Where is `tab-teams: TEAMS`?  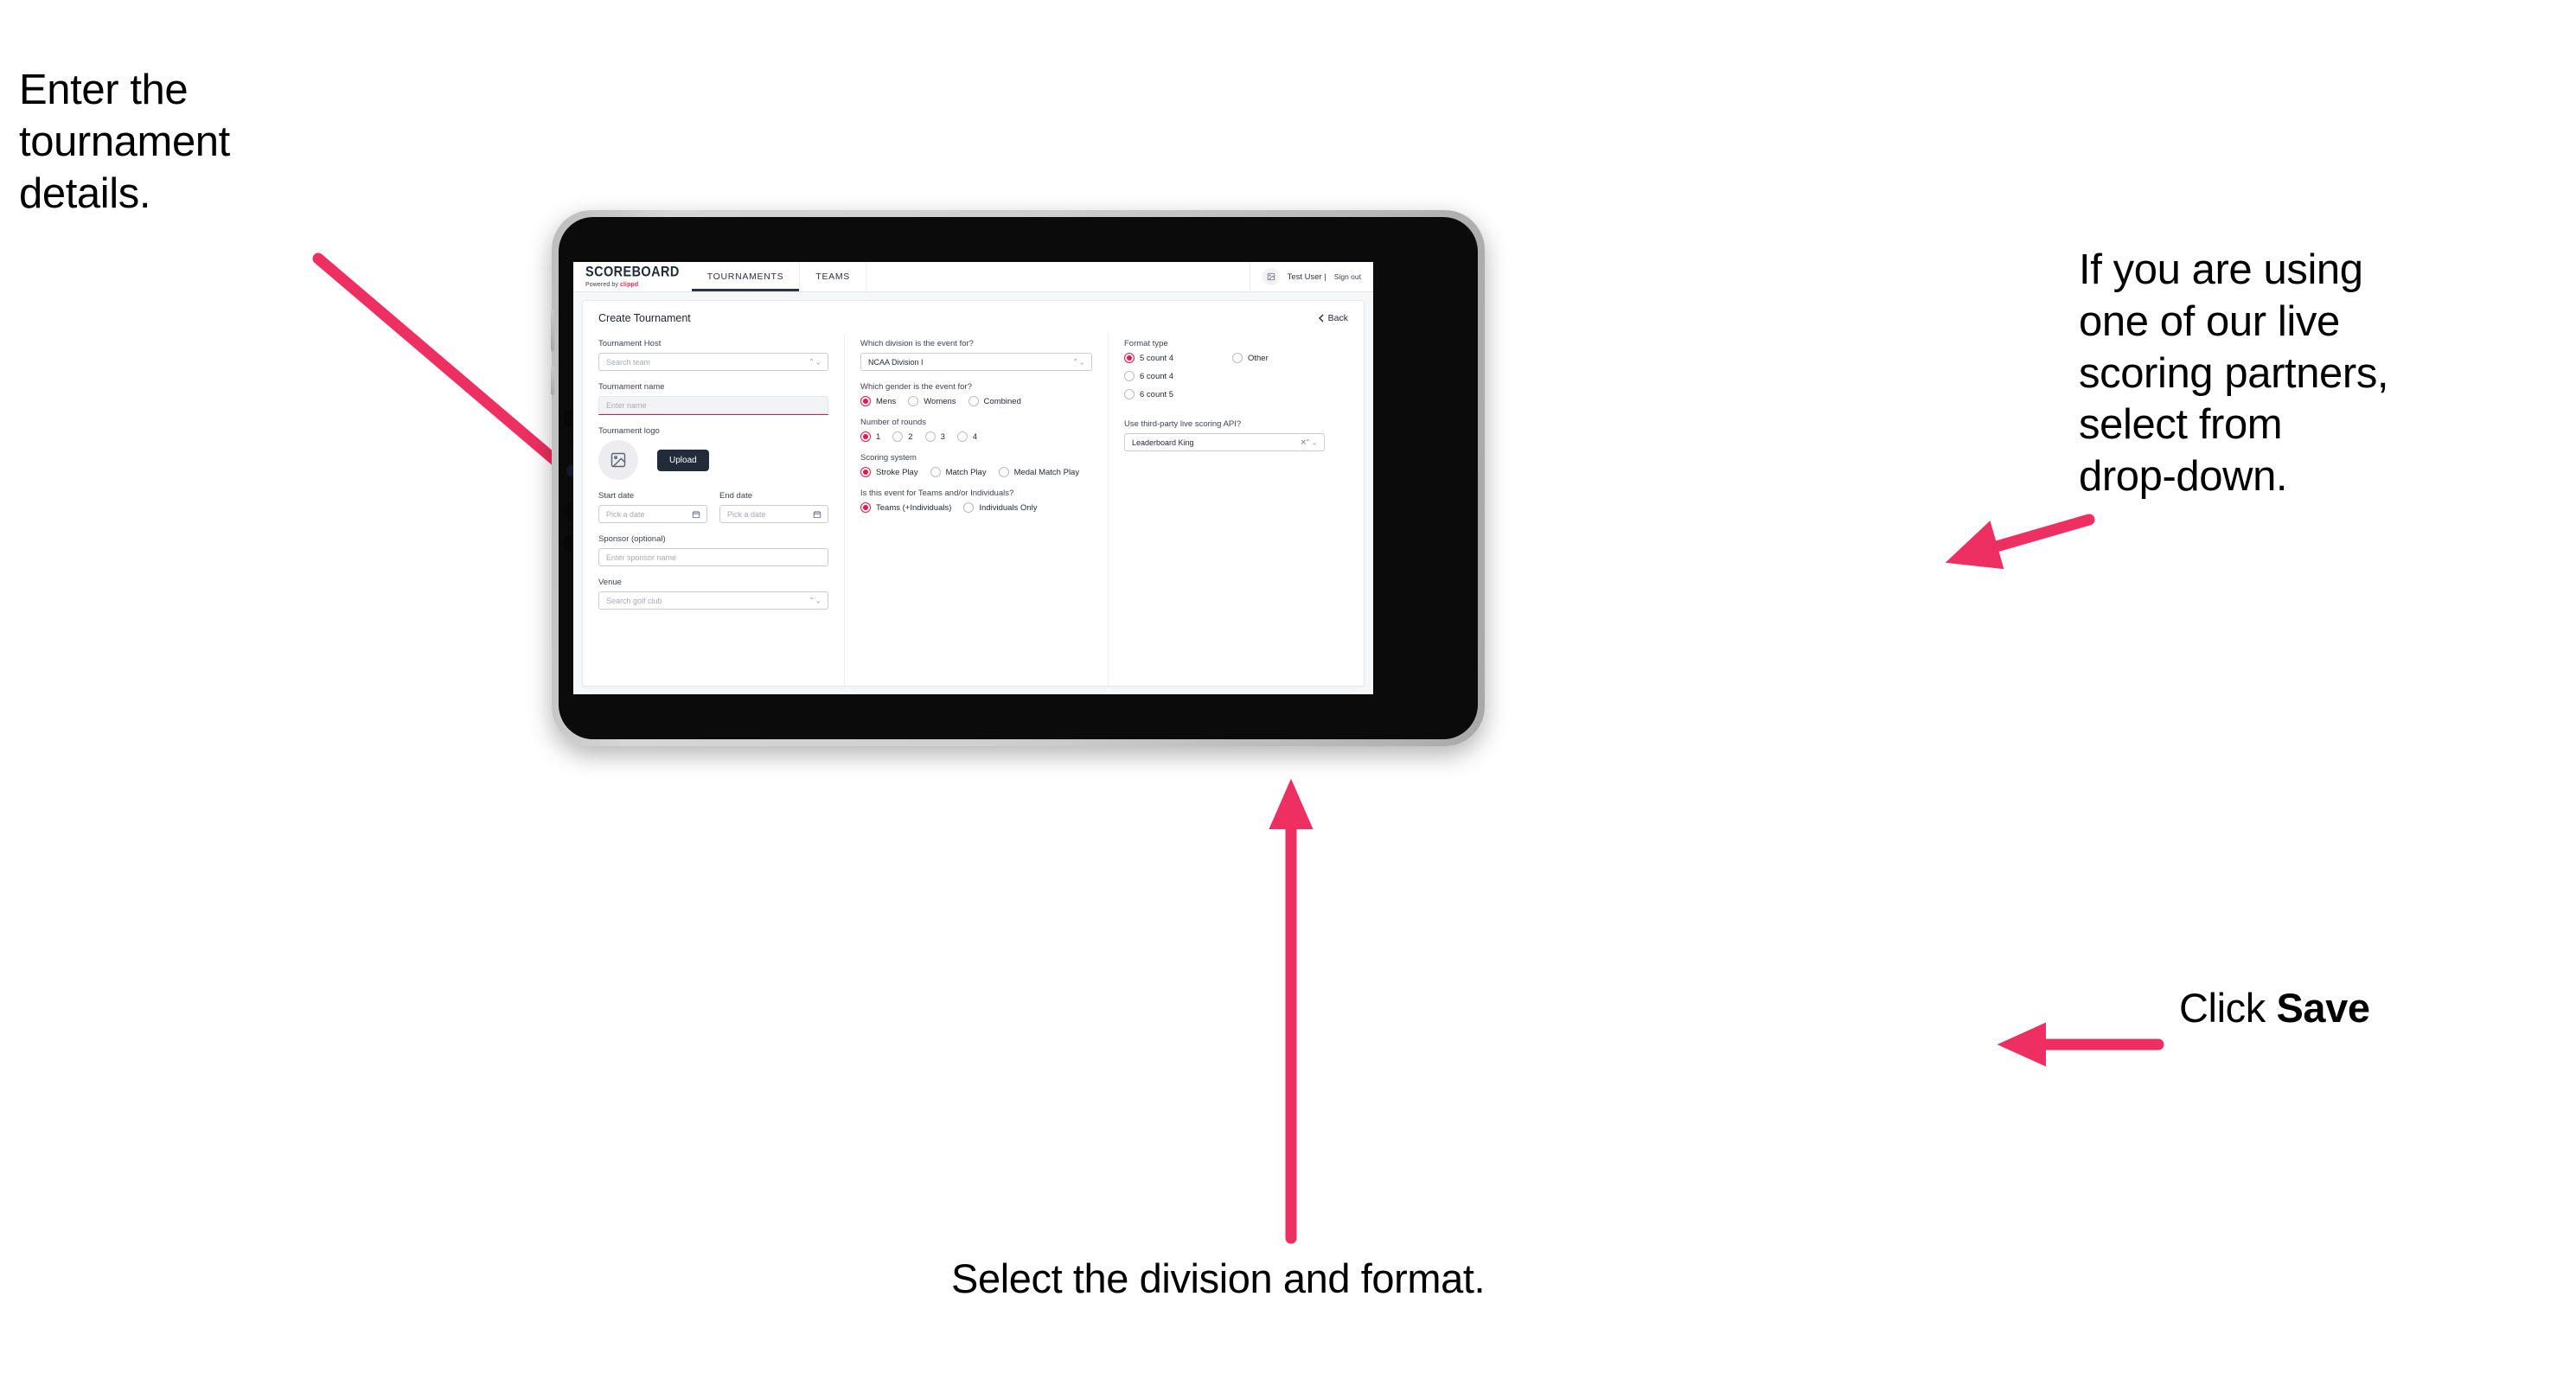 tab-teams: TEAMS is located at coordinates (833, 276).